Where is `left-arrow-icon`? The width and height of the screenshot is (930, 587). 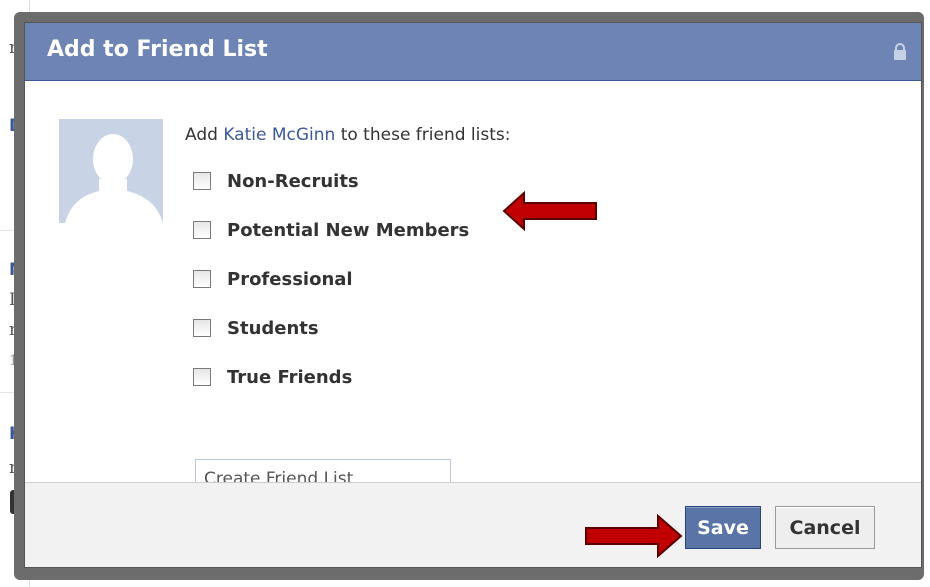
left-arrow-icon is located at coordinates (549, 211).